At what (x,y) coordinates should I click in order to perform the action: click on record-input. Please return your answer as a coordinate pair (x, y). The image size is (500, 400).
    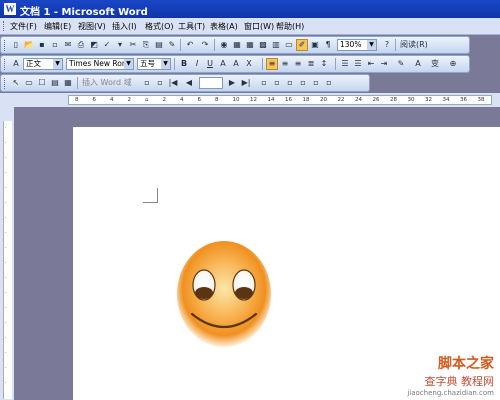
    Looking at the image, I should click on (211, 83).